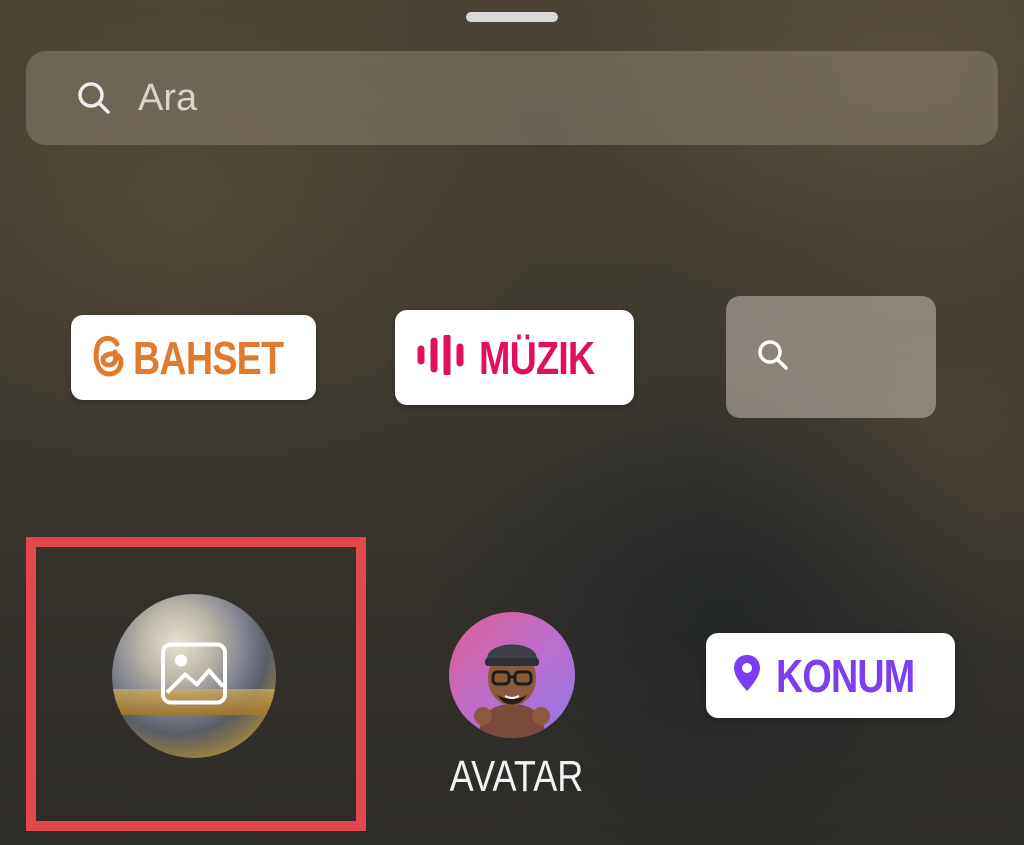 This screenshot has width=1024, height=845. What do you see at coordinates (512, 17) in the screenshot?
I see `drag-handle` at bounding box center [512, 17].